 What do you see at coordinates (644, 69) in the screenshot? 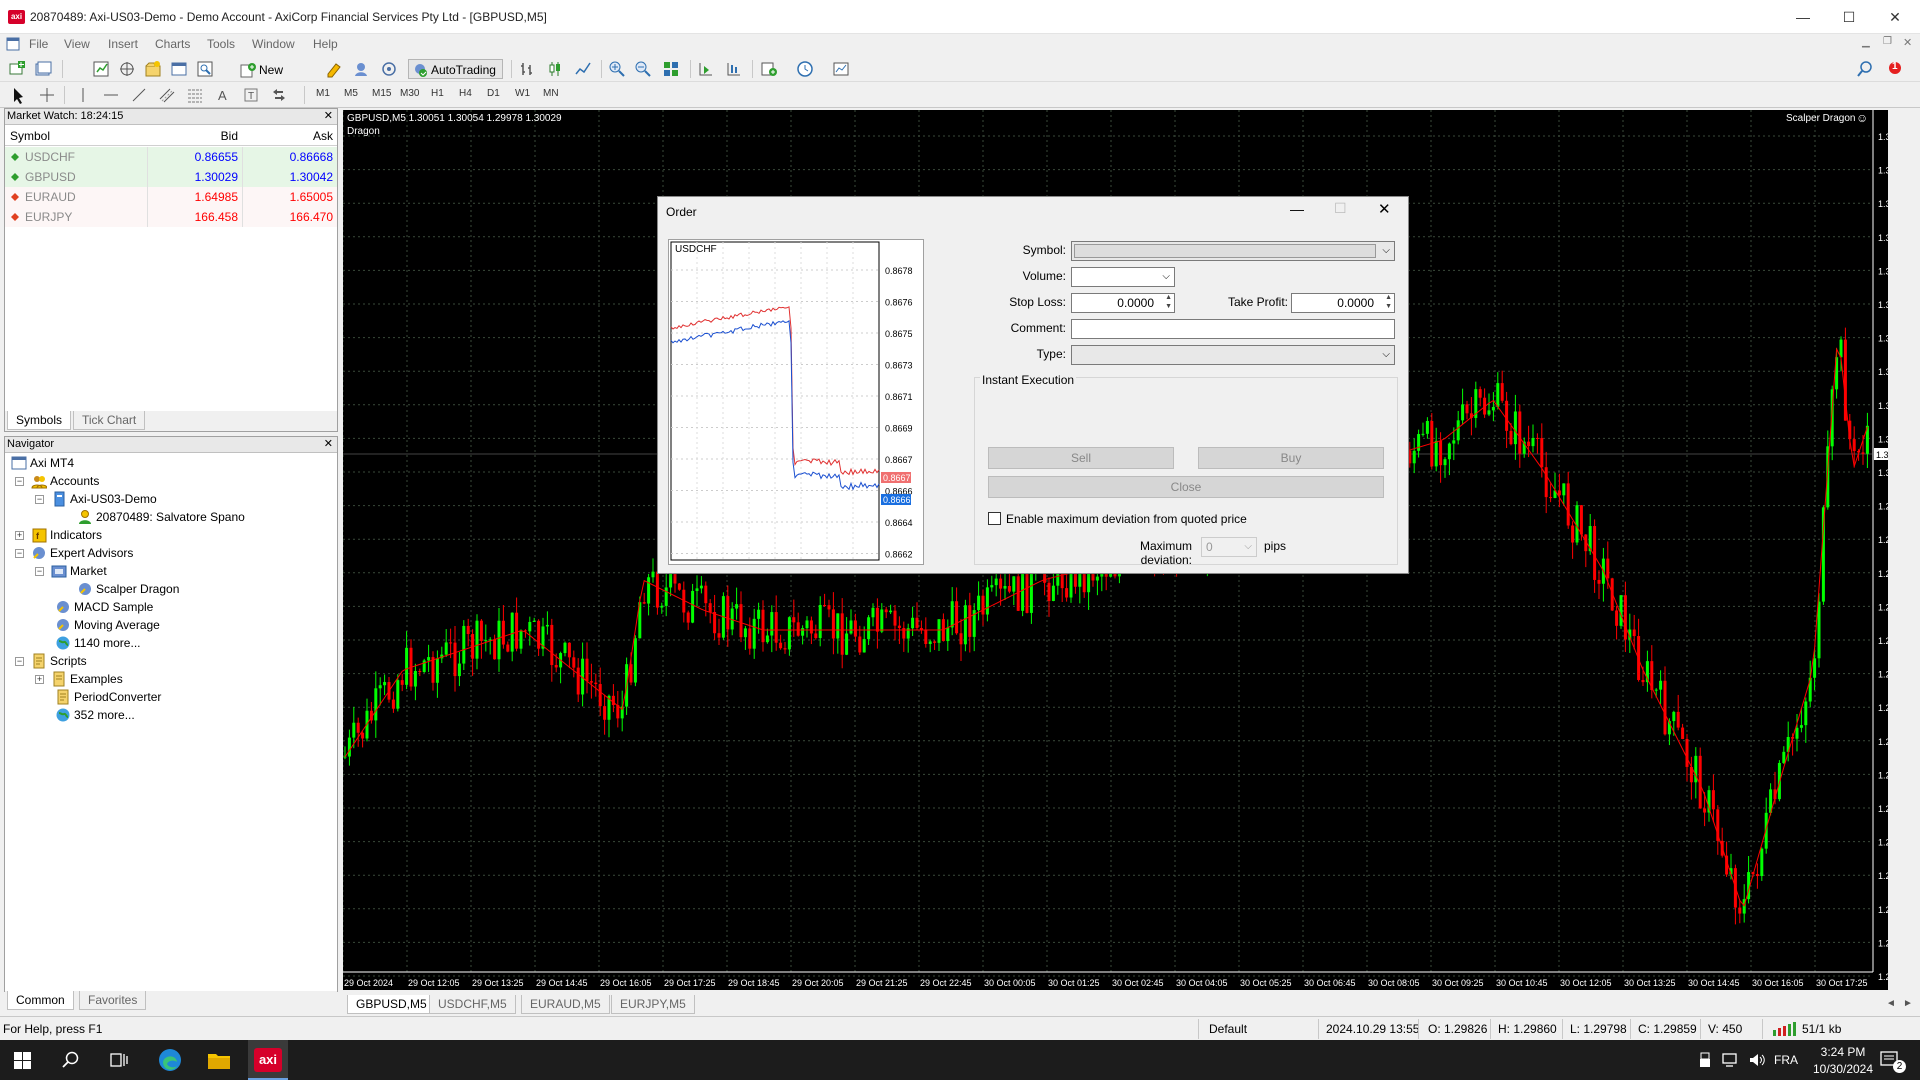
I see `zoom-out-icon` at bounding box center [644, 69].